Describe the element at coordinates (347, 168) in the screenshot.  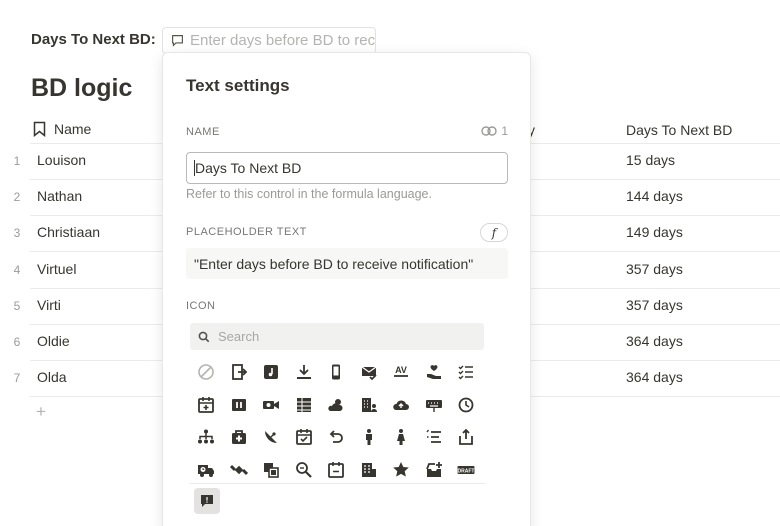
I see `control-name-field: Days To Next BD` at that location.